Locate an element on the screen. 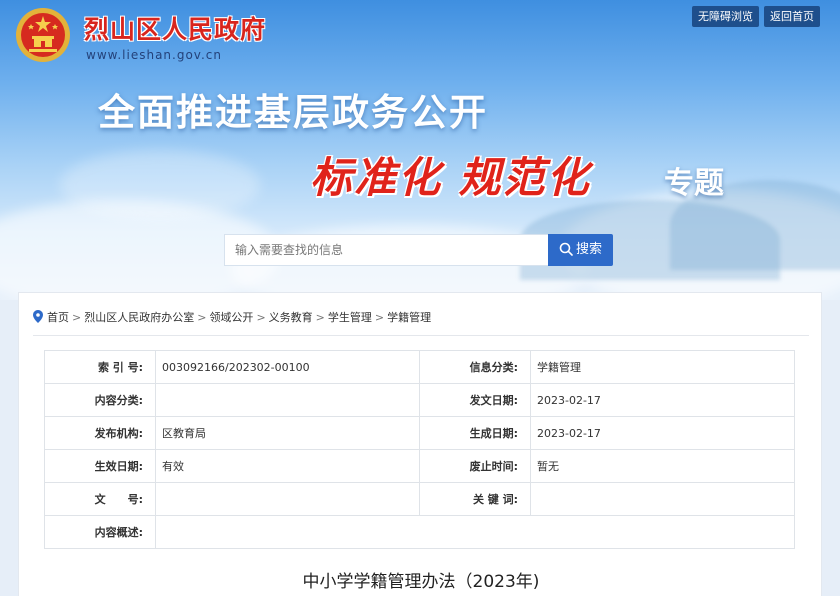 The width and height of the screenshot is (840, 596). meta-label: 发布机构: is located at coordinates (100, 433).